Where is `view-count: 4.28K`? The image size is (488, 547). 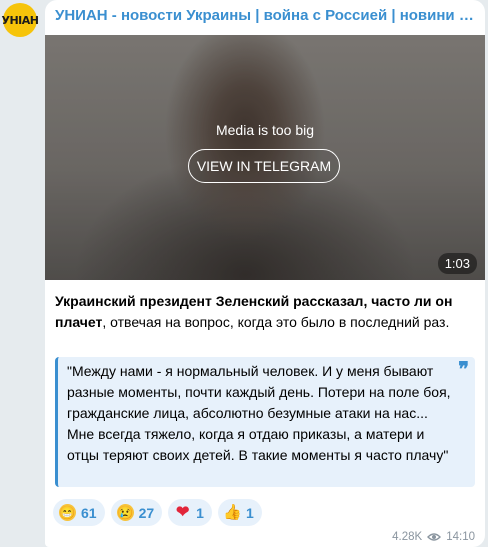
view-count: 4.28K is located at coordinates (407, 537).